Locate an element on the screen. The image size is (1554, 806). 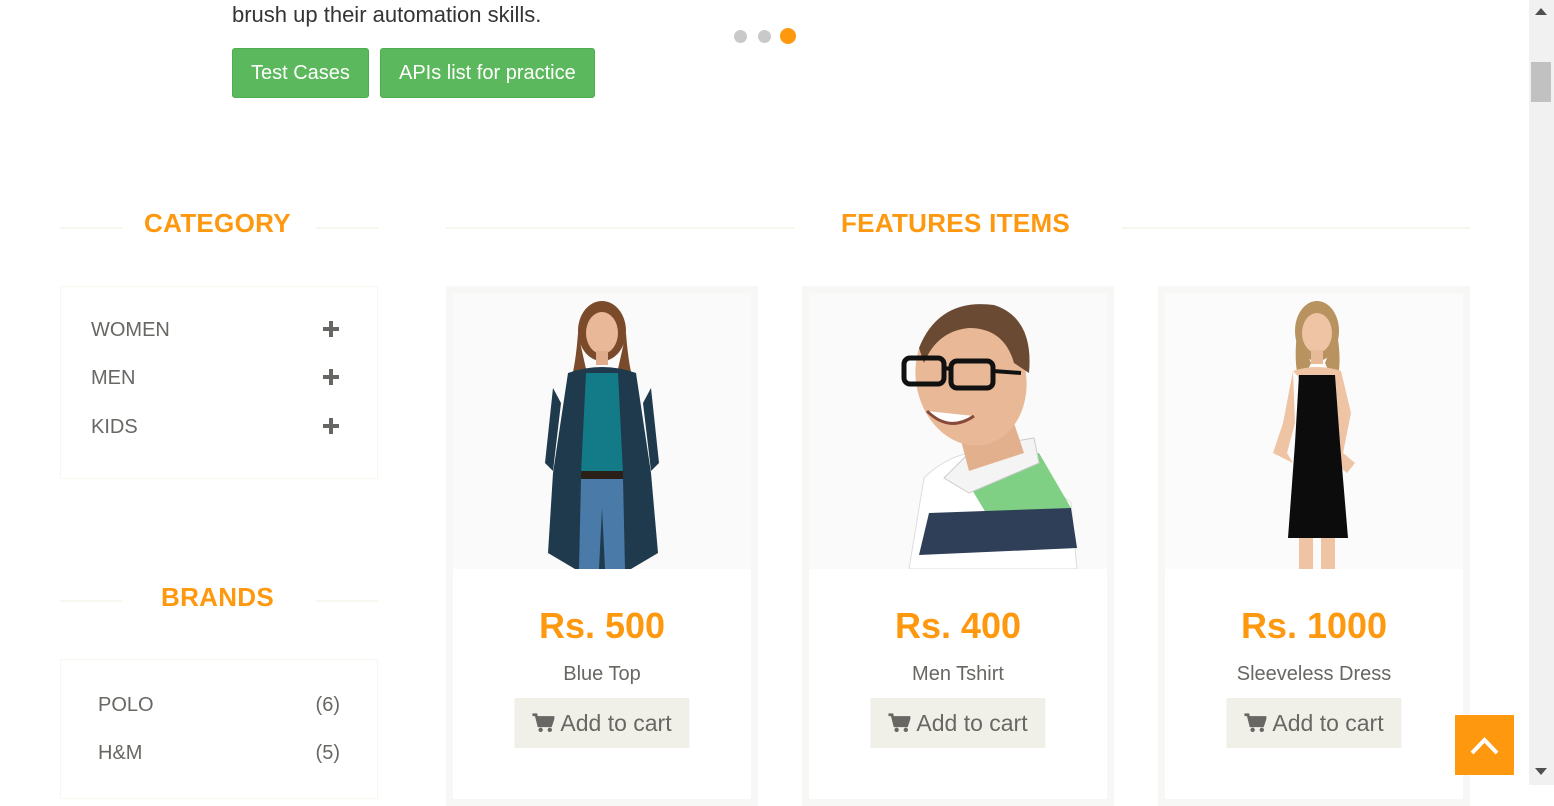
product-price: Rs. 400 is located at coordinates (958, 625).